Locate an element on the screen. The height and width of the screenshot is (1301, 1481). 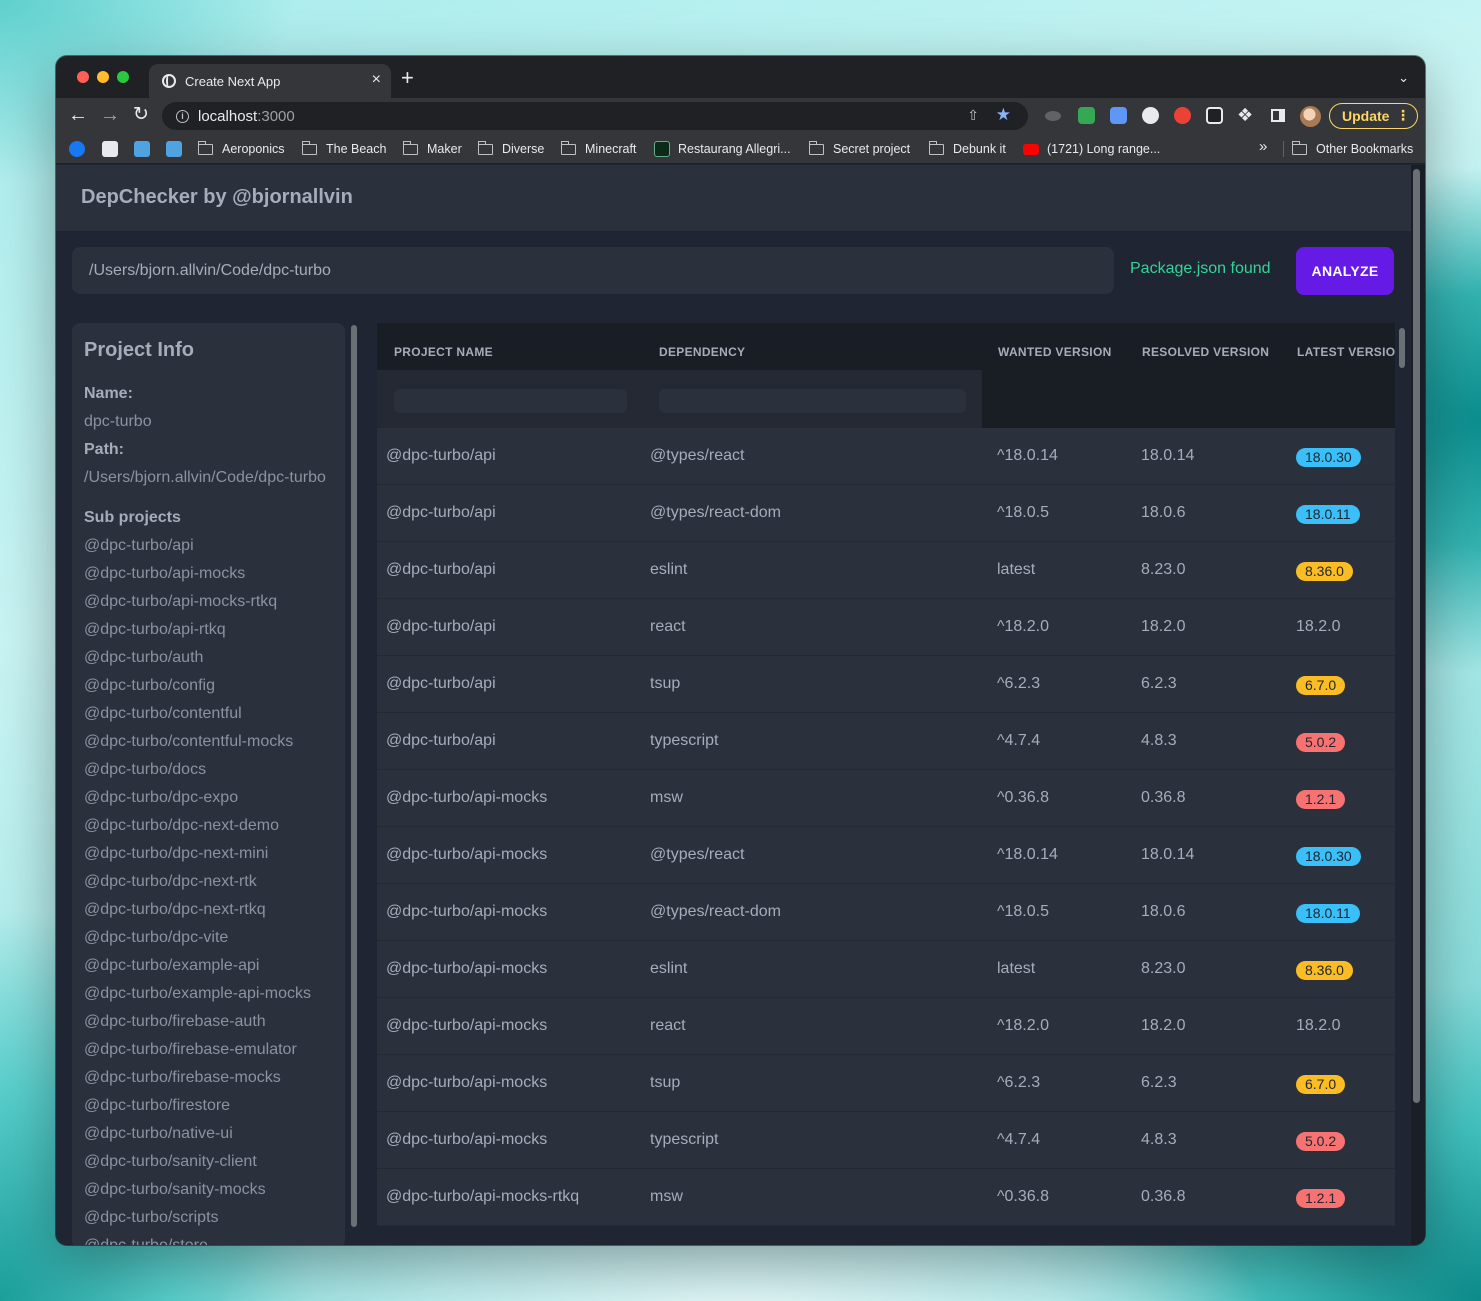
reload-button: ↻ is located at coordinates (141, 115).